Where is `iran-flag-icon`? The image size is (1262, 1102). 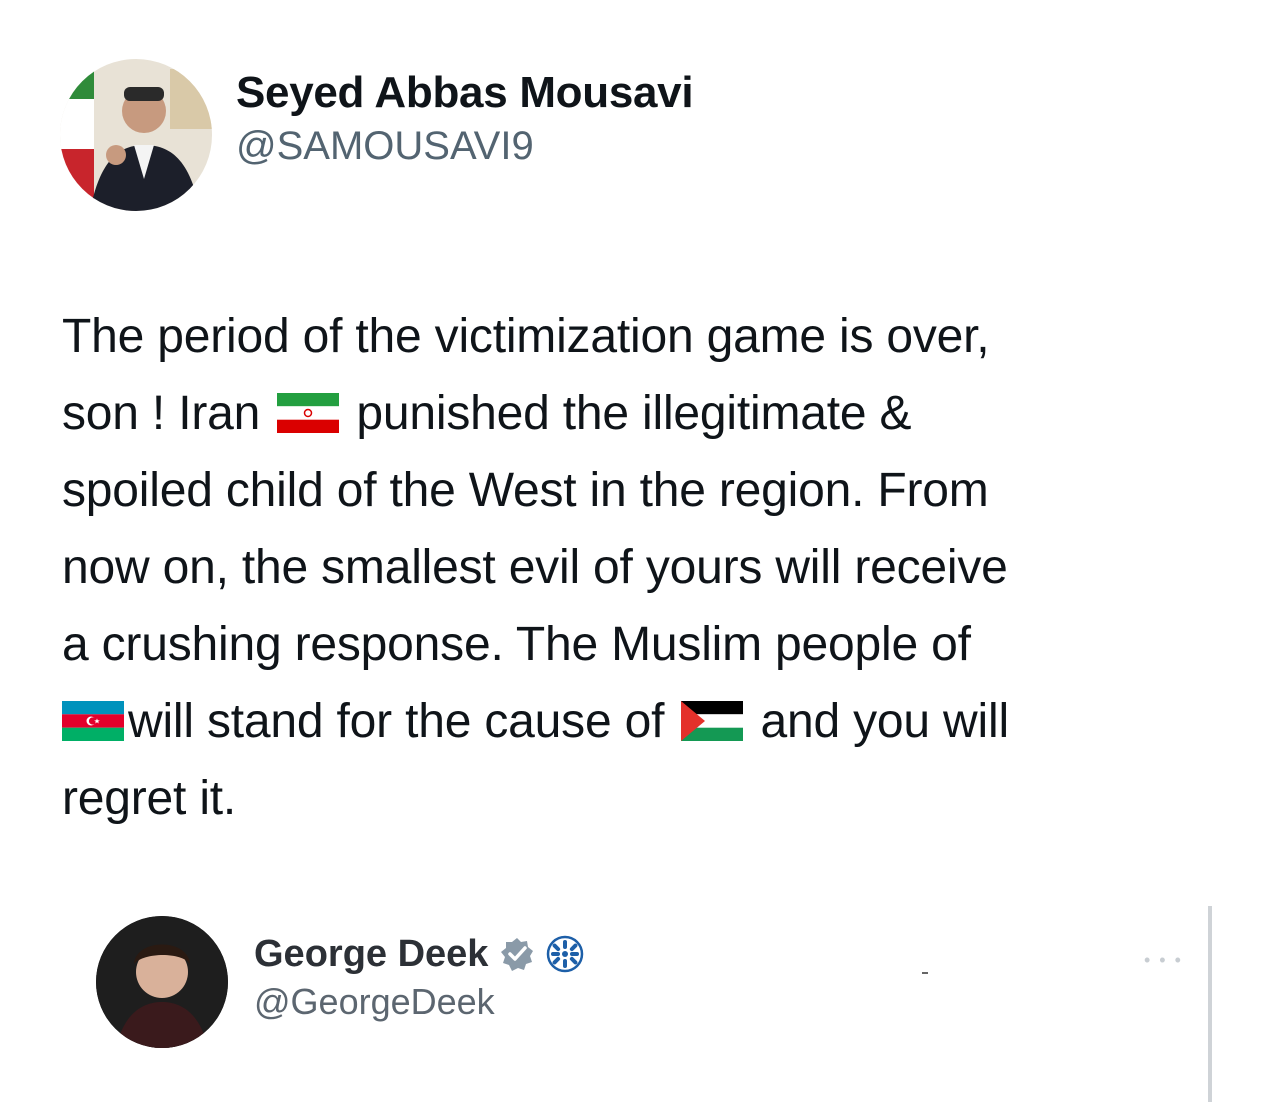
iran-flag-icon is located at coordinates (308, 413).